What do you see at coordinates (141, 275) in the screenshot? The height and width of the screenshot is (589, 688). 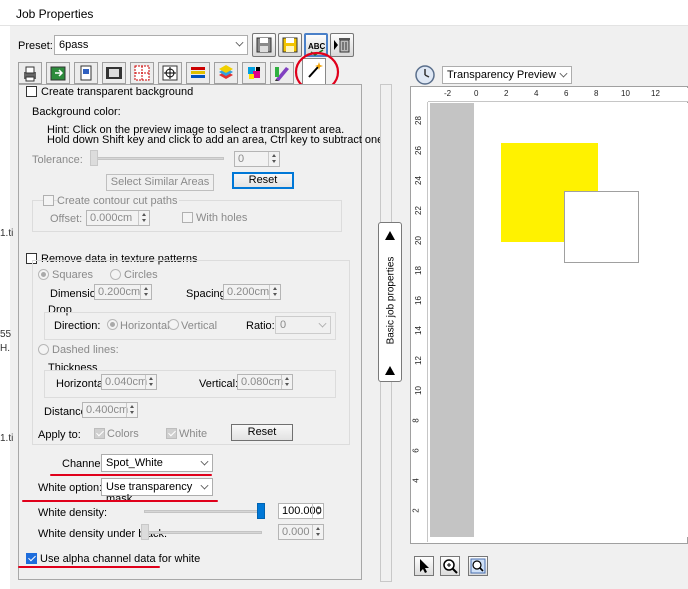 I see `circles-label: Circles` at bounding box center [141, 275].